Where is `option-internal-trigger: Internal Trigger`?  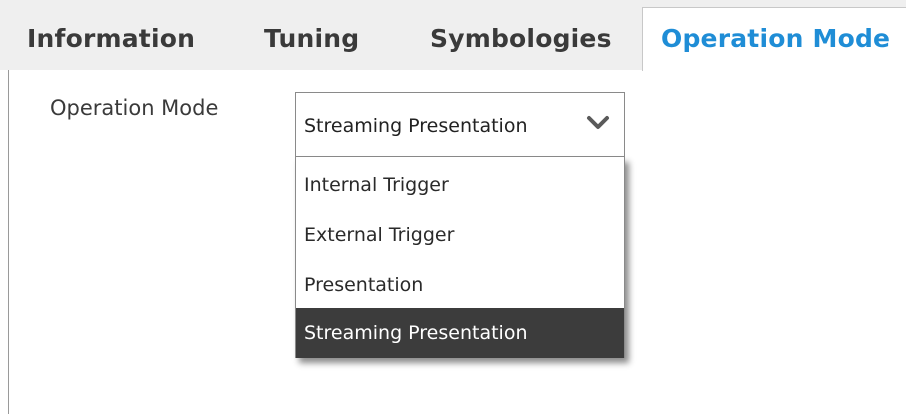 option-internal-trigger: Internal Trigger is located at coordinates (460, 185).